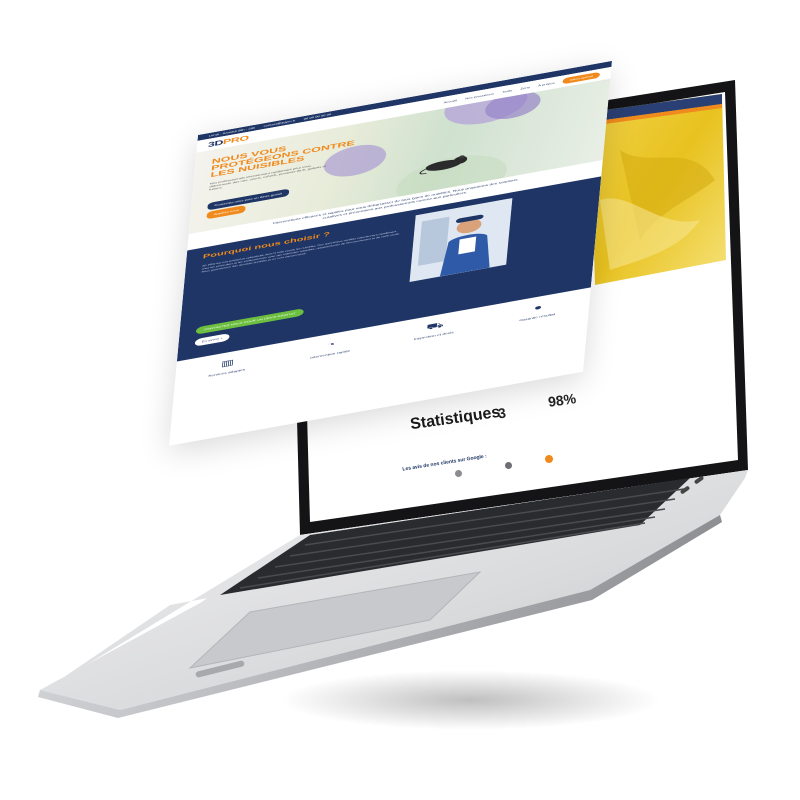 Image resolution: width=800 pixels, height=800 pixels. What do you see at coordinates (461, 240) in the screenshot?
I see `technician-photo` at bounding box center [461, 240].